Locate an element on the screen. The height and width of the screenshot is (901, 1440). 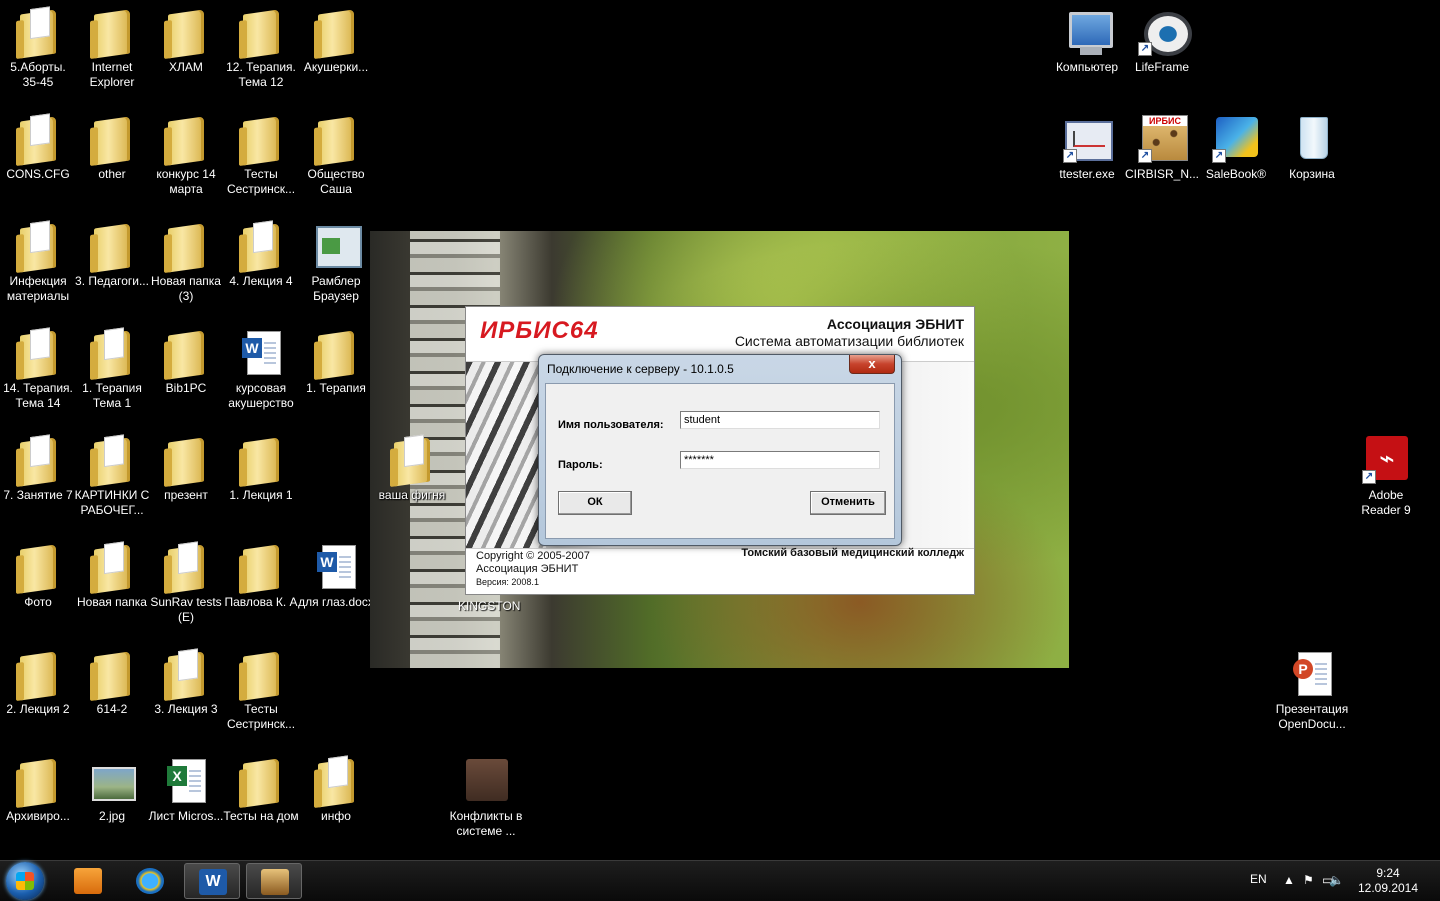
desktop-icon-folder: Новая папка (3) is located at coordinates (186, 262).